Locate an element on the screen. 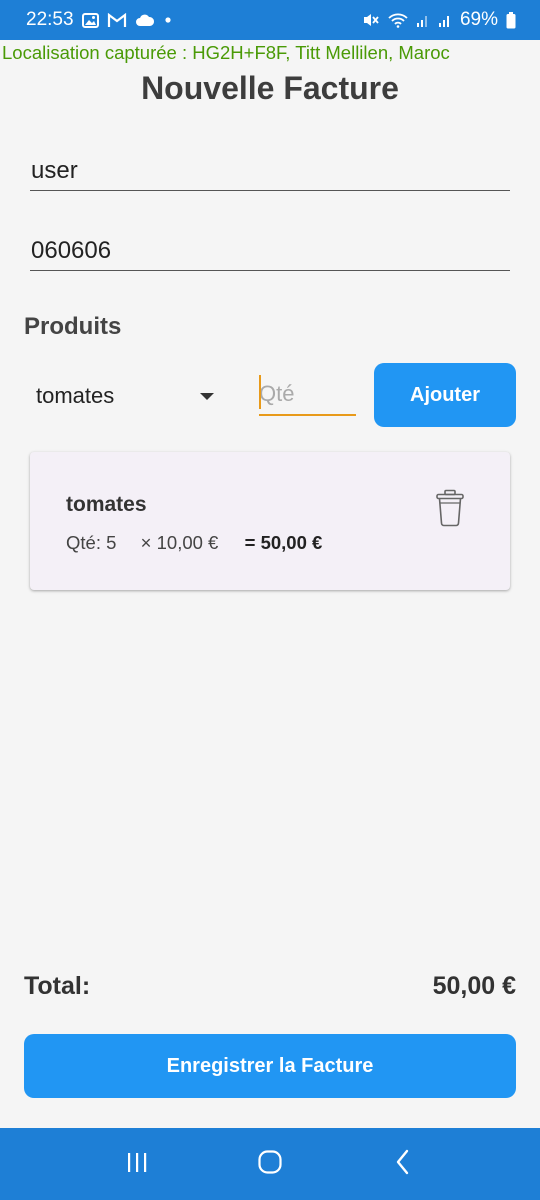  text-cursor is located at coordinates (260, 392).